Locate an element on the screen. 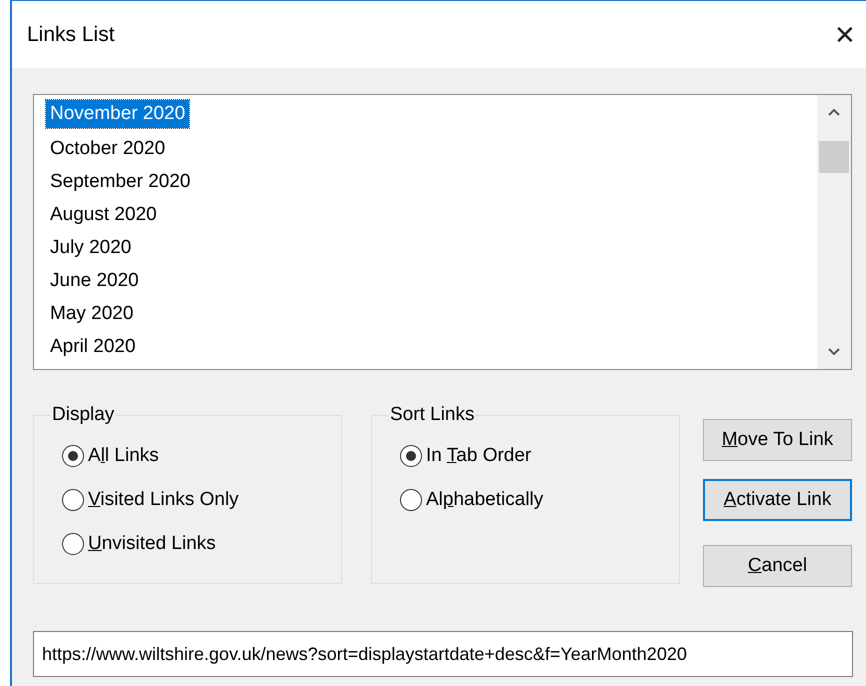  dialog-button: Cancel is located at coordinates (777, 566).